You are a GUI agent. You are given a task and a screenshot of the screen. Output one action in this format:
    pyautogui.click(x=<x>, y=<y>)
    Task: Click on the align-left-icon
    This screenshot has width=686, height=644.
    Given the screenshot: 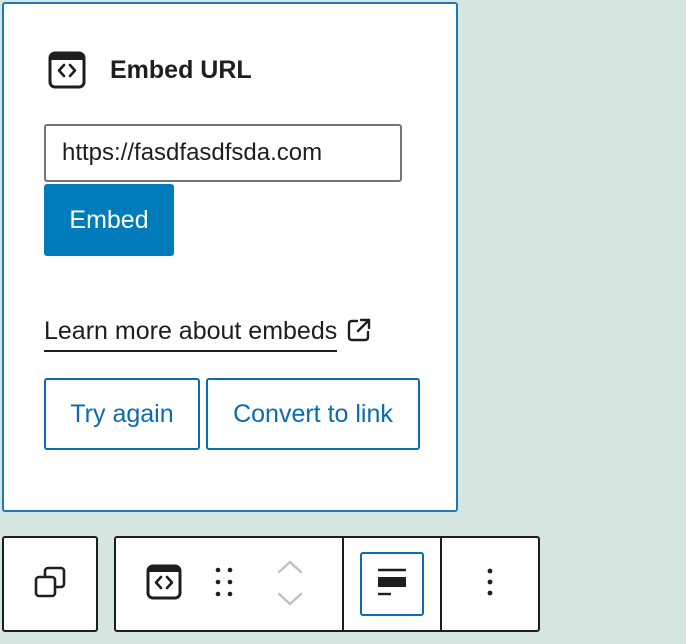 What is the action you would take?
    pyautogui.click(x=392, y=584)
    